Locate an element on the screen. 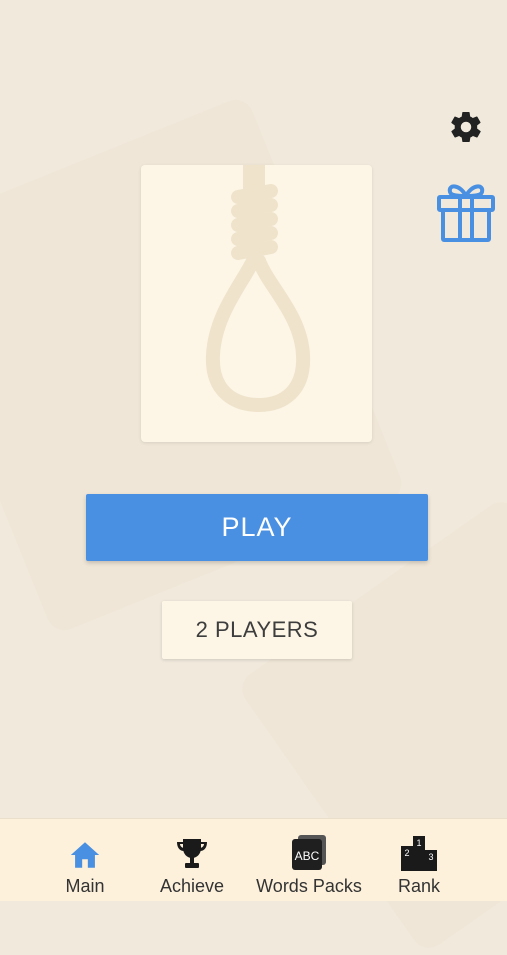  hangman-card is located at coordinates (256, 303).